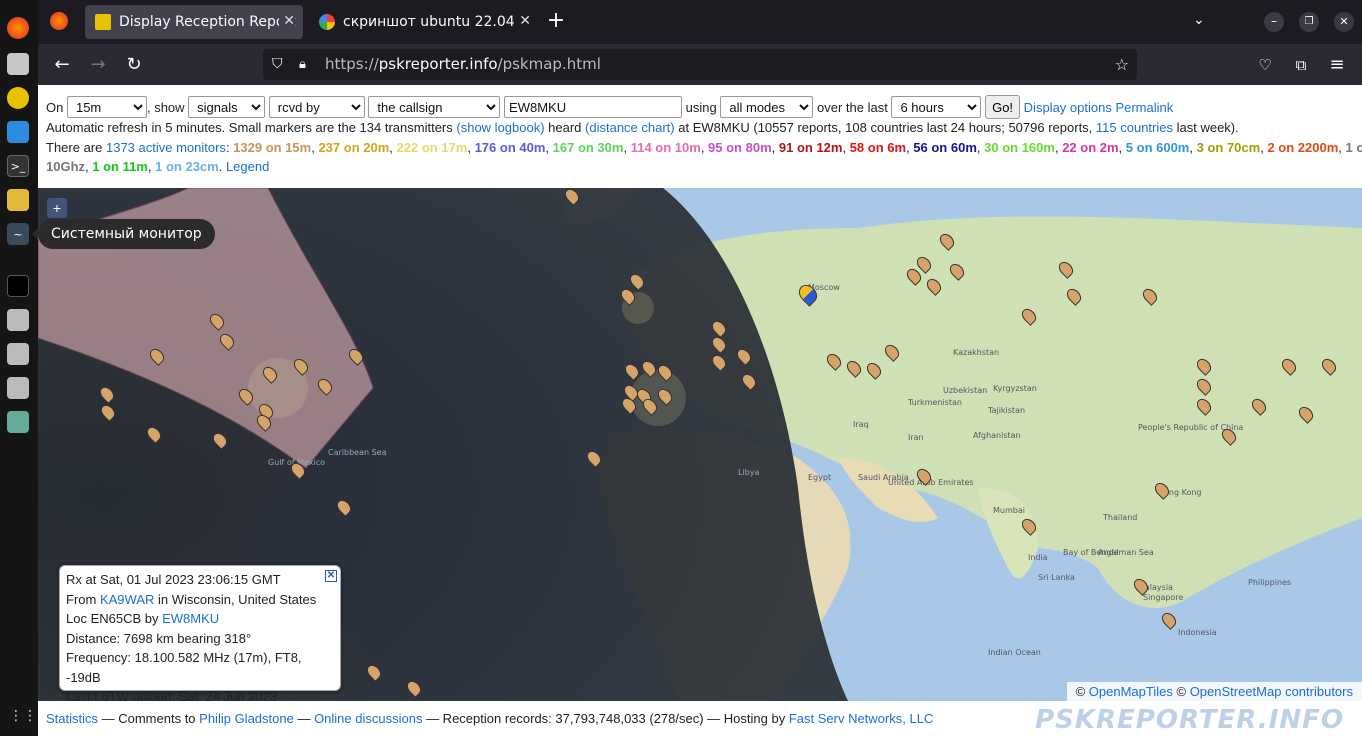  I want to click on google-favicon-icon, so click(327, 22).